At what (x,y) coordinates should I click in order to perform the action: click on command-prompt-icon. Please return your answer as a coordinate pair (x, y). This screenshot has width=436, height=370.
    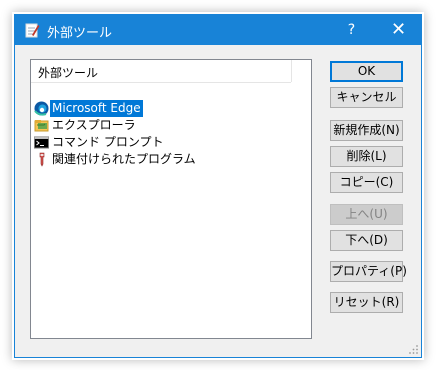
    Looking at the image, I should click on (41, 142).